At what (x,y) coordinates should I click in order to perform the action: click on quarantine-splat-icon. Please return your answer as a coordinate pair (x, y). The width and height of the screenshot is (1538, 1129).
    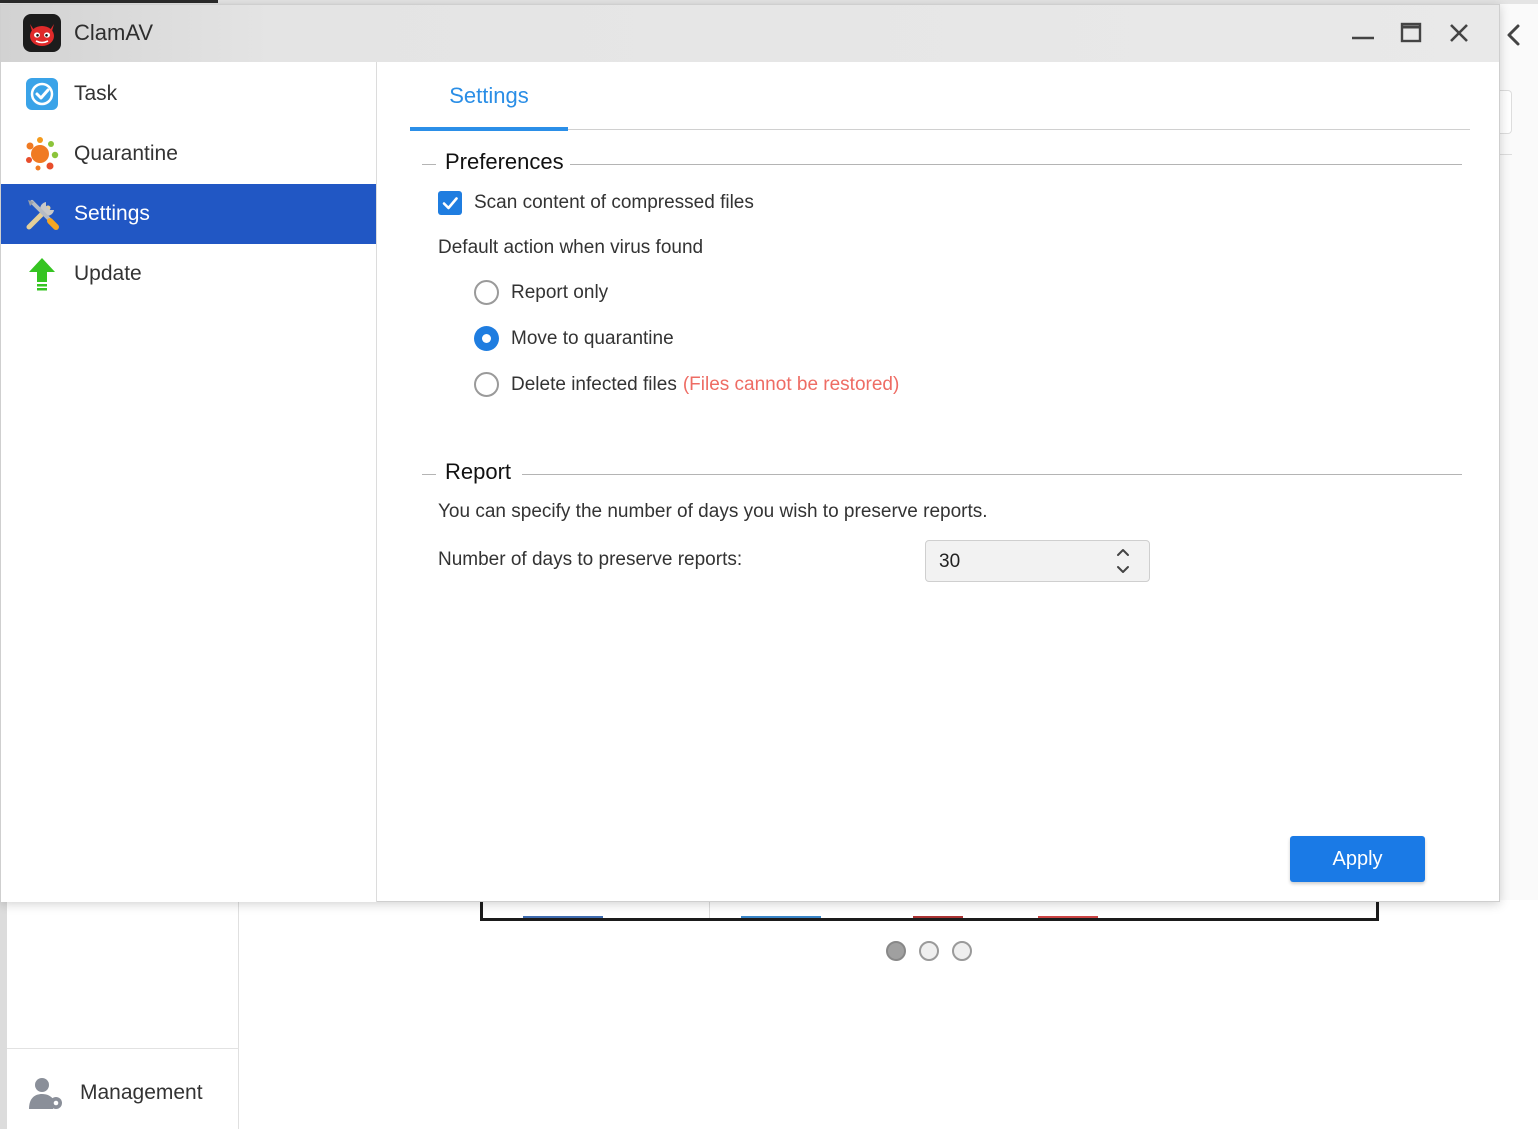
    Looking at the image, I should click on (42, 154).